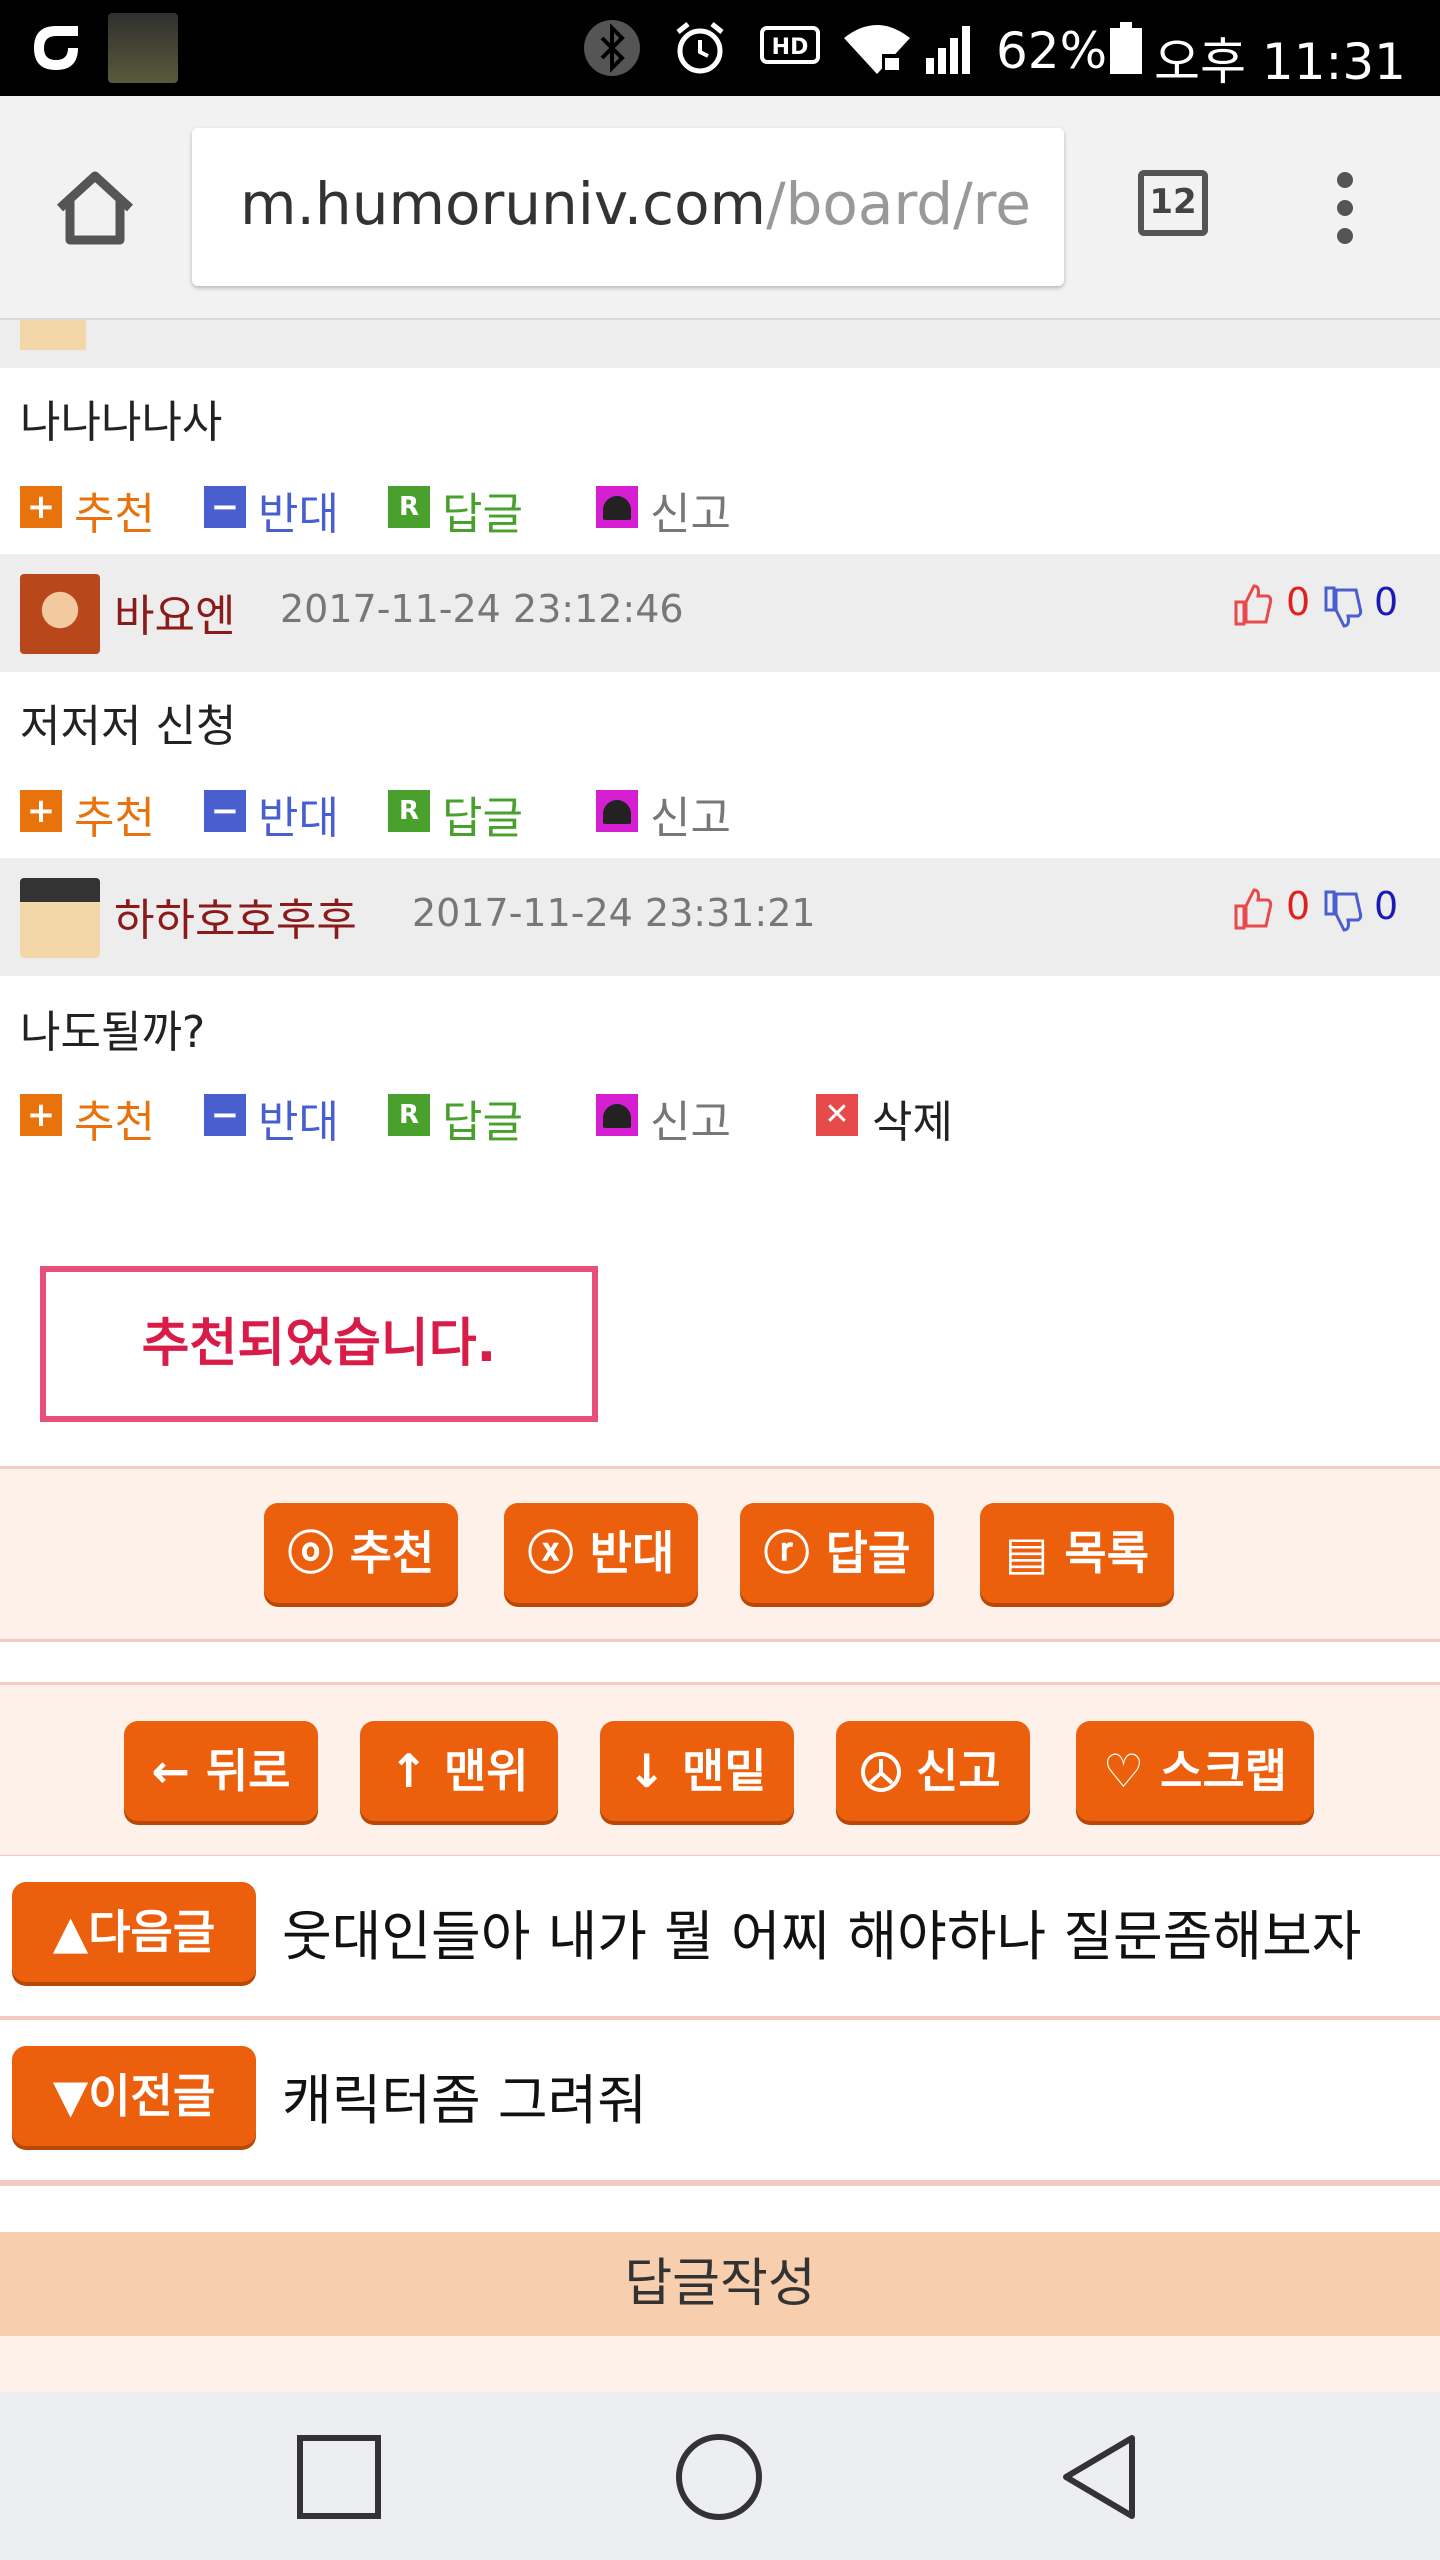 This screenshot has height=2560, width=1440. I want to click on status-bar: HD 62% 오후 11:31, so click(720, 48).